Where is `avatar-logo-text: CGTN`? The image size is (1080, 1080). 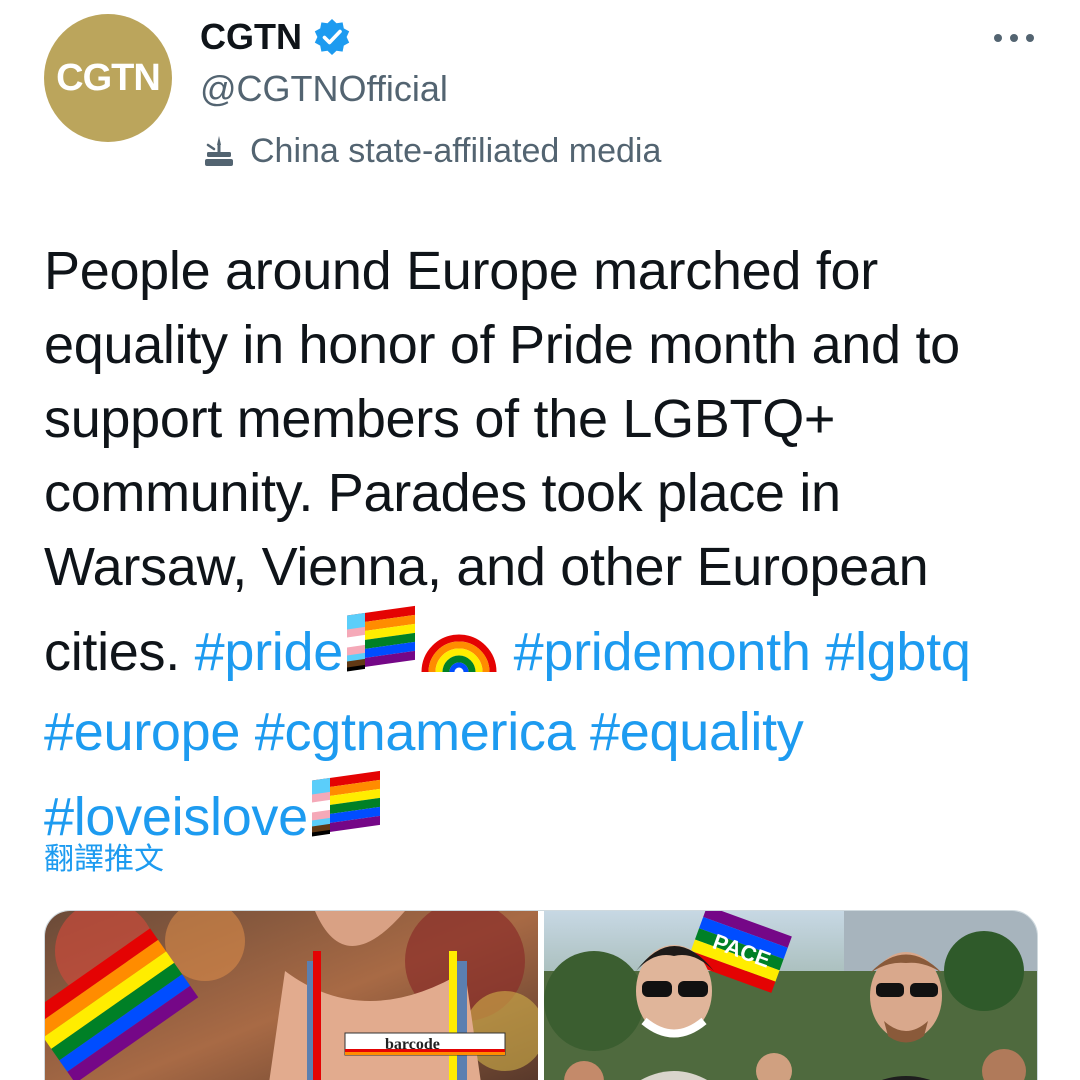
avatar-logo-text: CGTN is located at coordinates (108, 77).